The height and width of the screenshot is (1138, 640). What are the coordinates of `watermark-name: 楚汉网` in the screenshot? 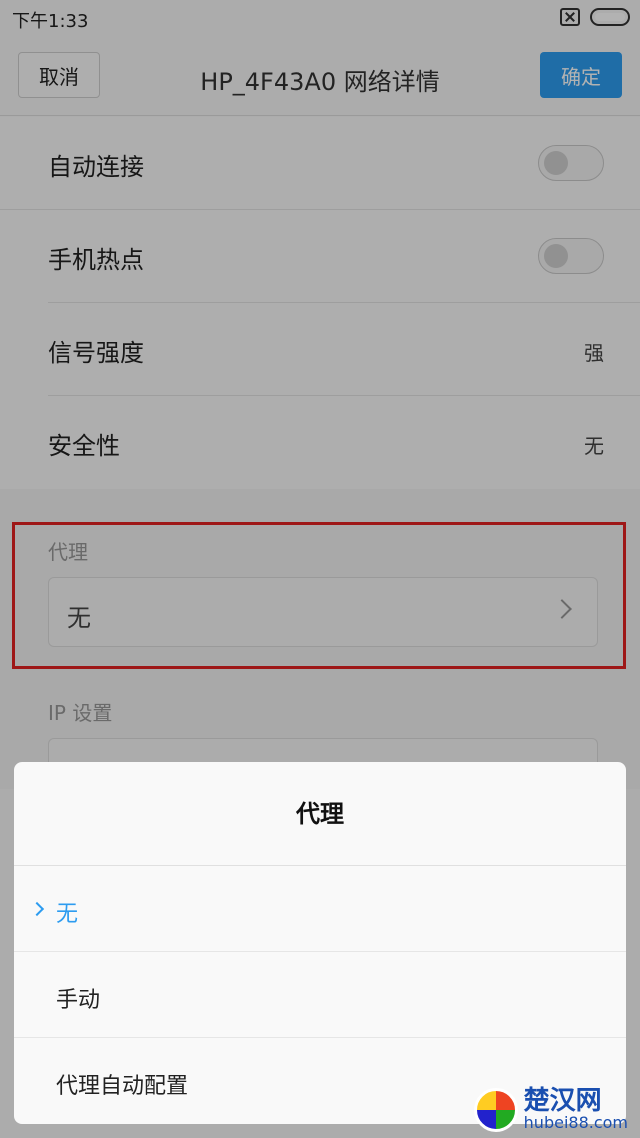 It's located at (562, 1101).